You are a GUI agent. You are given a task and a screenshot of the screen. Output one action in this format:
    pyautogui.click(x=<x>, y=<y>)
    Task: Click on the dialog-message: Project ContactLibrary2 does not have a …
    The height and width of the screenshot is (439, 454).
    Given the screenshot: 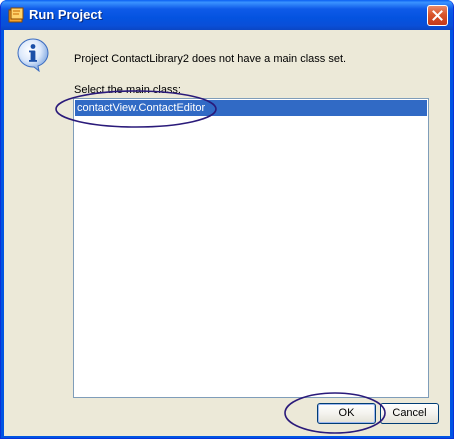 What is the action you would take?
    pyautogui.click(x=210, y=59)
    